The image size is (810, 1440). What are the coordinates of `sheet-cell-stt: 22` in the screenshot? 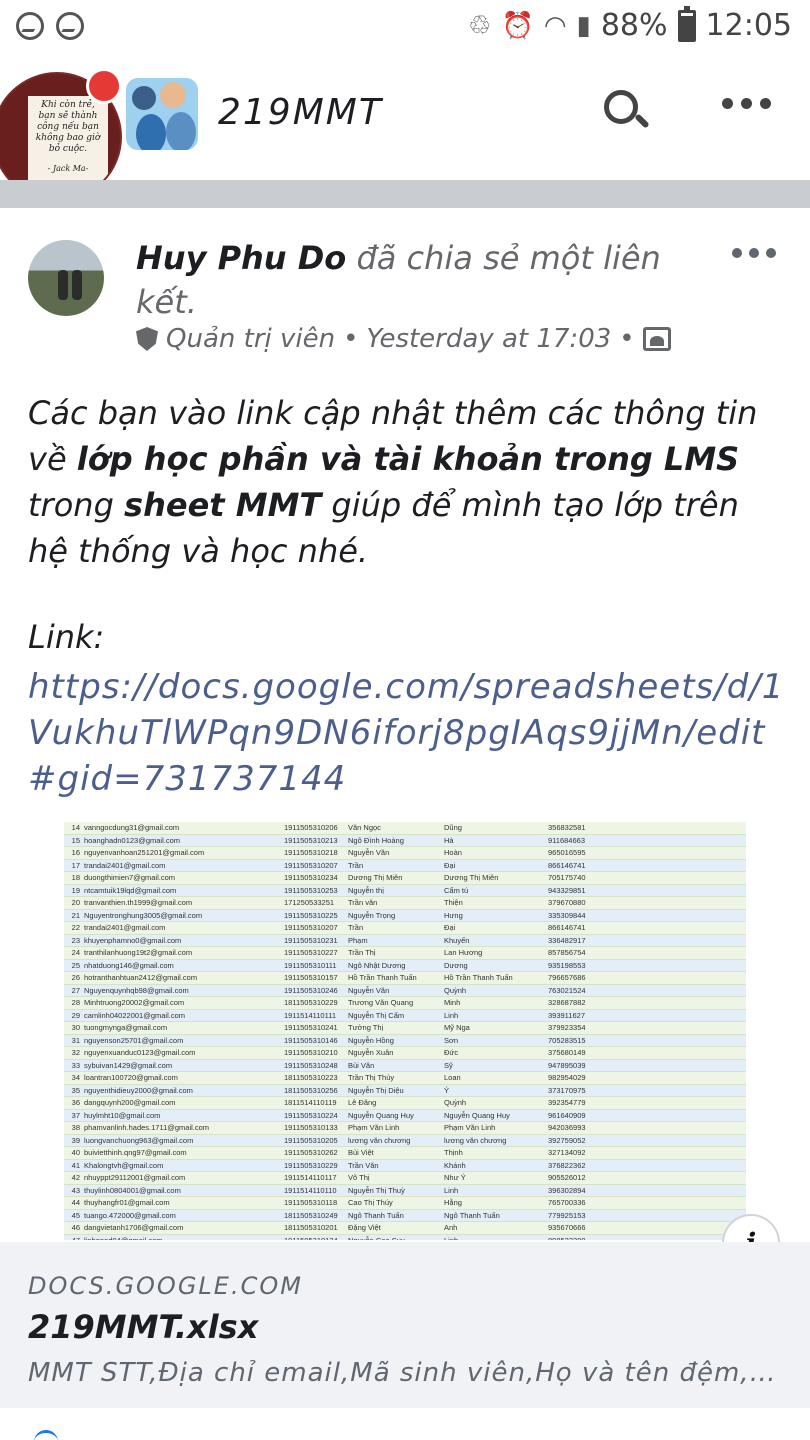 It's located at (75, 927).